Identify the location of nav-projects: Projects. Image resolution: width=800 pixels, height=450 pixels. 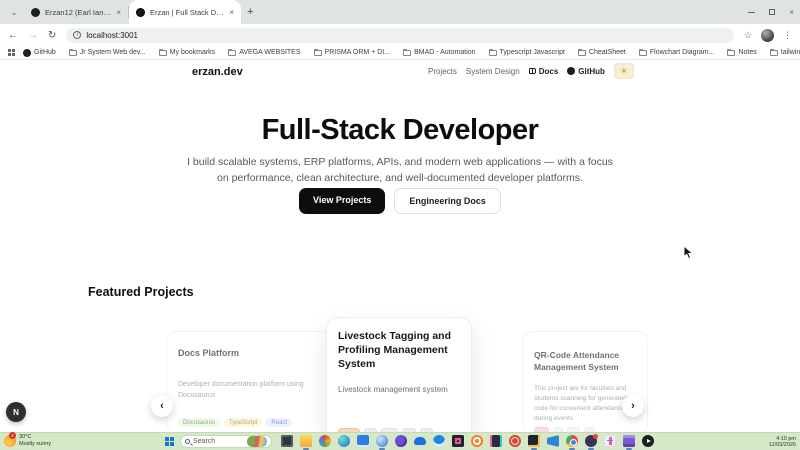
(442, 71).